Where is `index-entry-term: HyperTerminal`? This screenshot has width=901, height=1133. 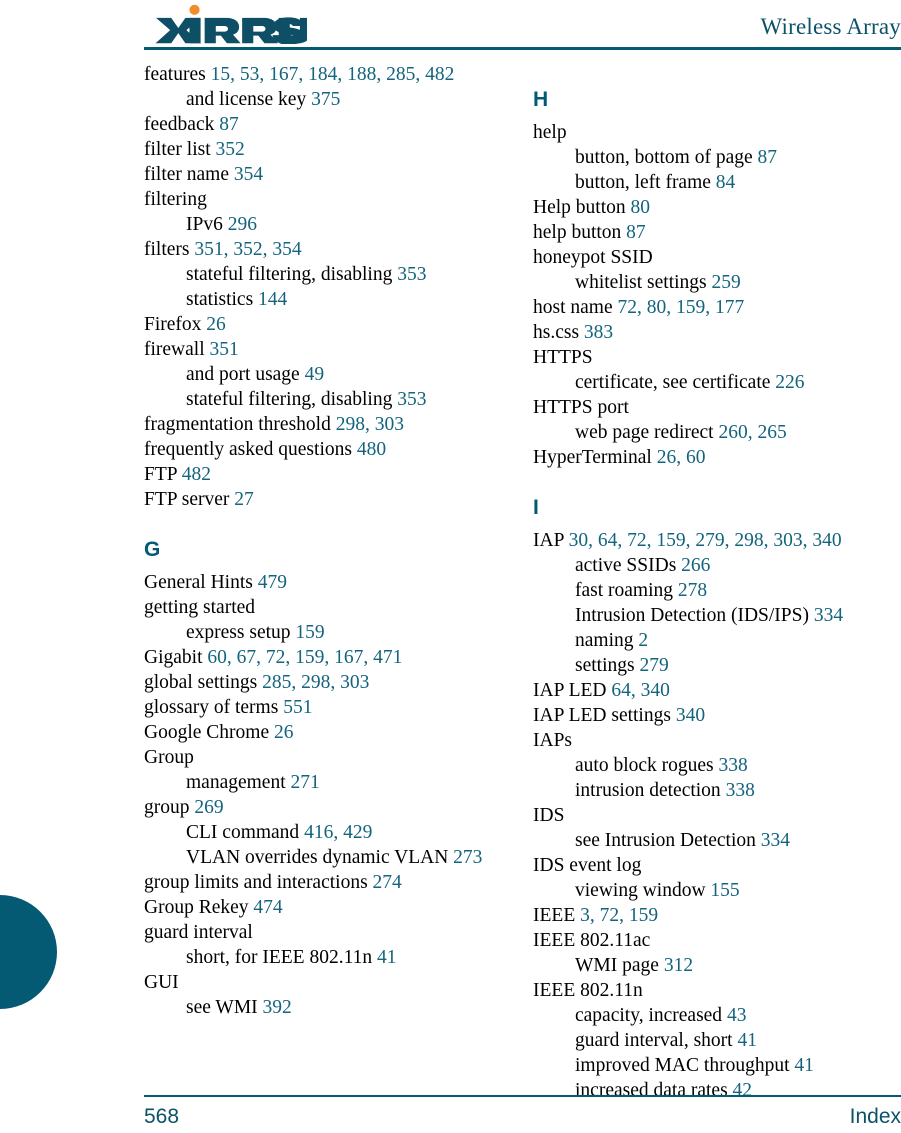 index-entry-term: HyperTerminal is located at coordinates (595, 457).